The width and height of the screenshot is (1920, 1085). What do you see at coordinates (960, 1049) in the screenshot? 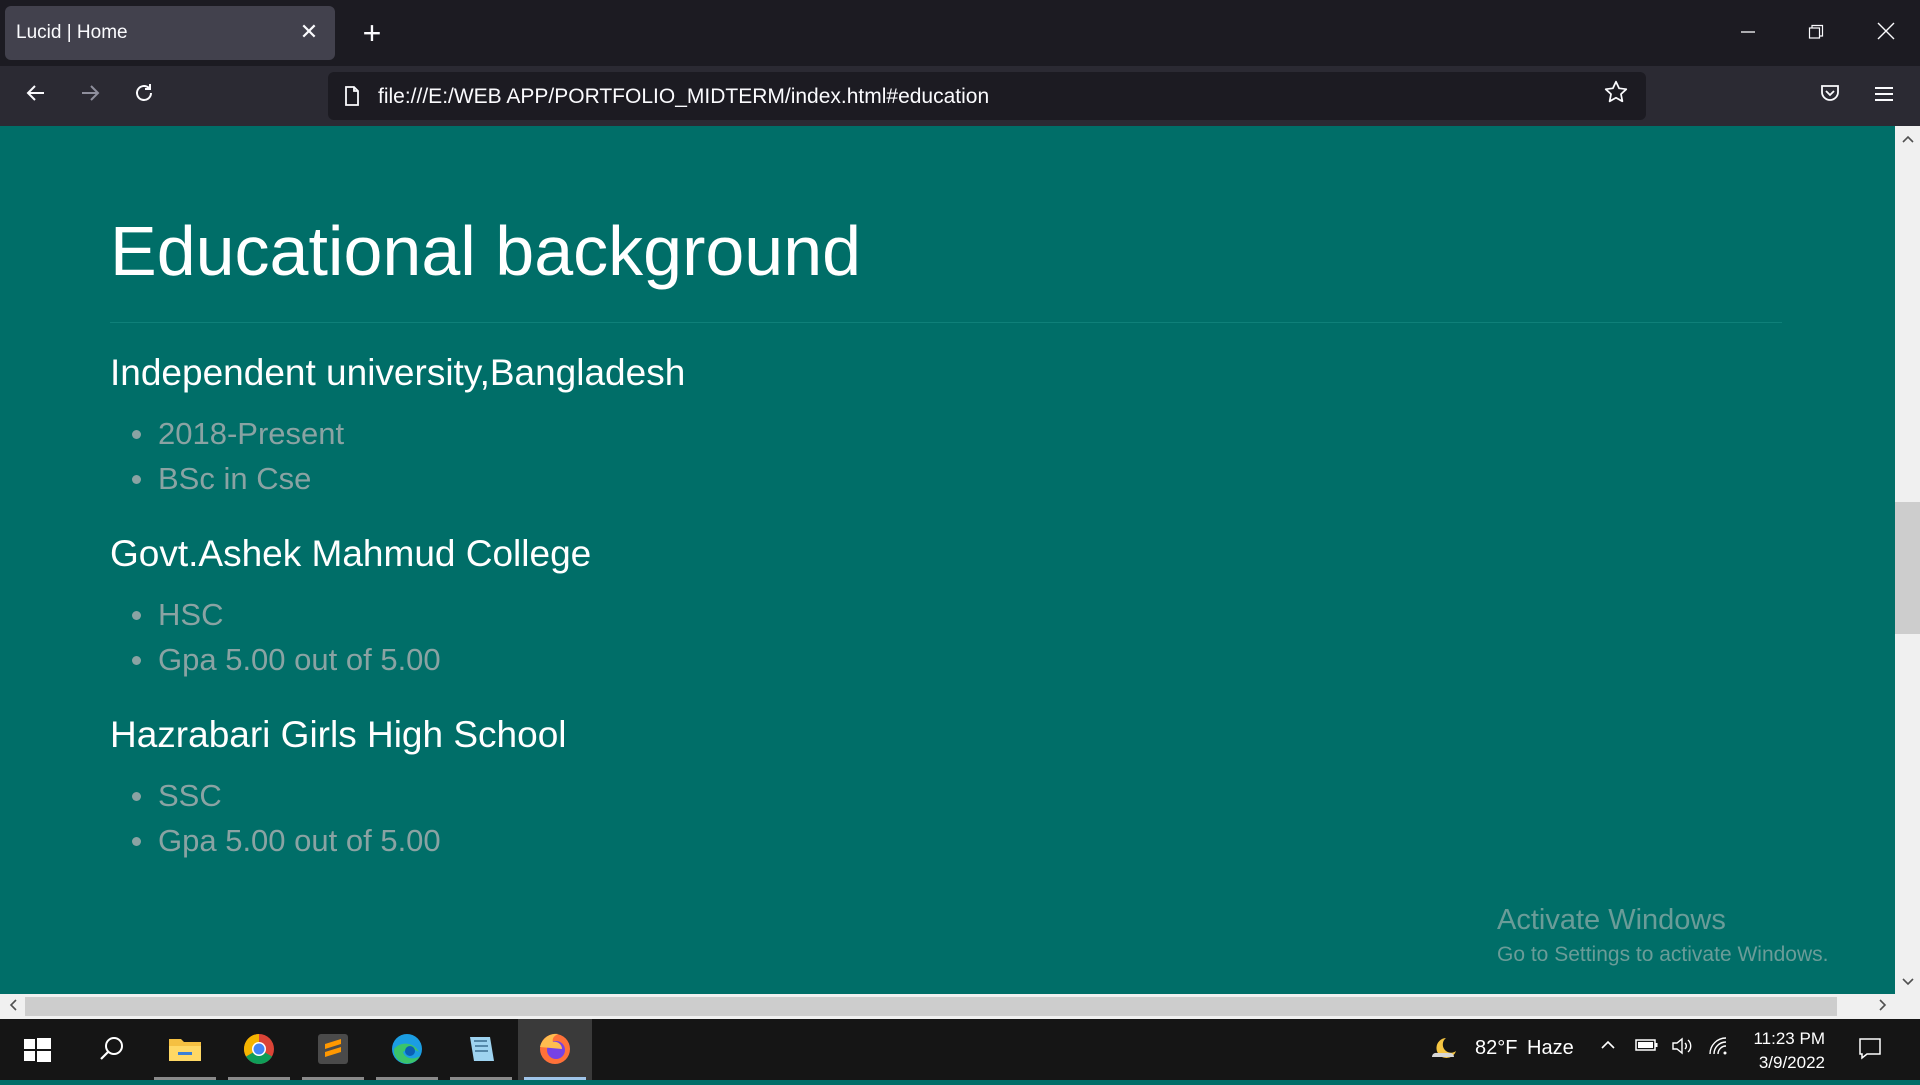
I see `windows-taskbar: 82°F Haze 11:23 PM 3/9/2022` at bounding box center [960, 1049].